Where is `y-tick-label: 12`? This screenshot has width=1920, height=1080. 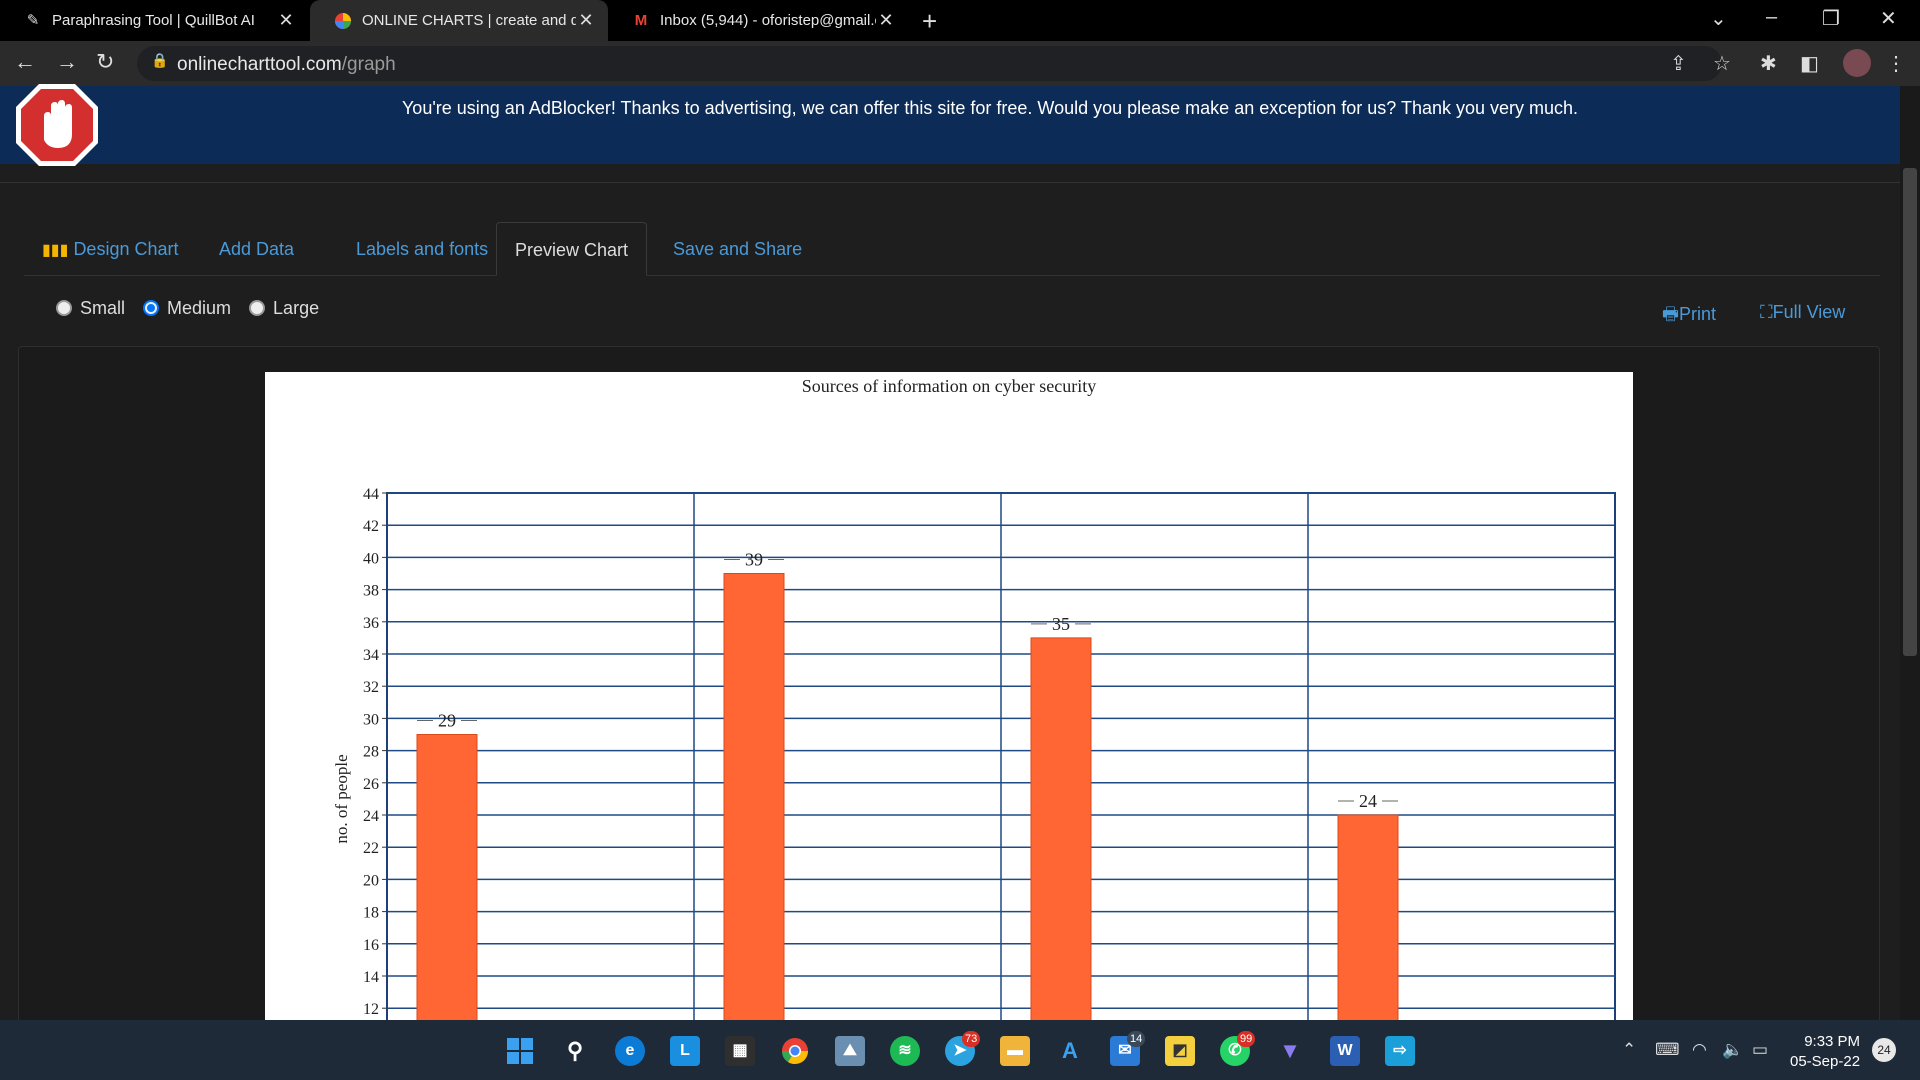
y-tick-label: 12 is located at coordinates (371, 1009).